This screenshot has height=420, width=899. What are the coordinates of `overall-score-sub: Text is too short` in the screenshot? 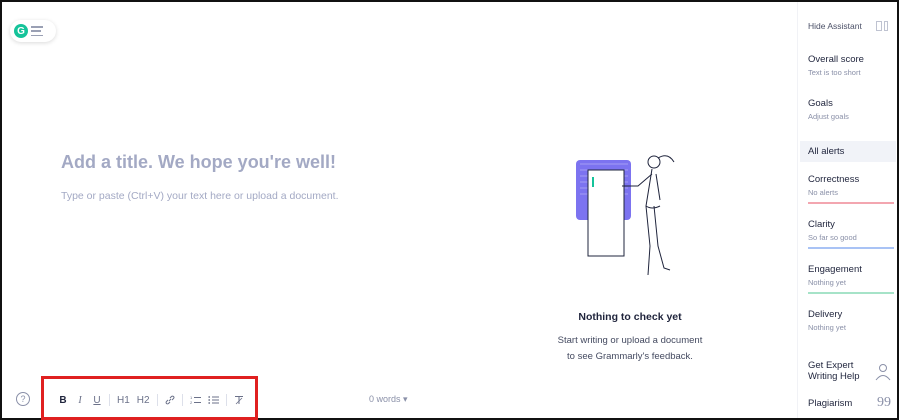 It's located at (834, 72).